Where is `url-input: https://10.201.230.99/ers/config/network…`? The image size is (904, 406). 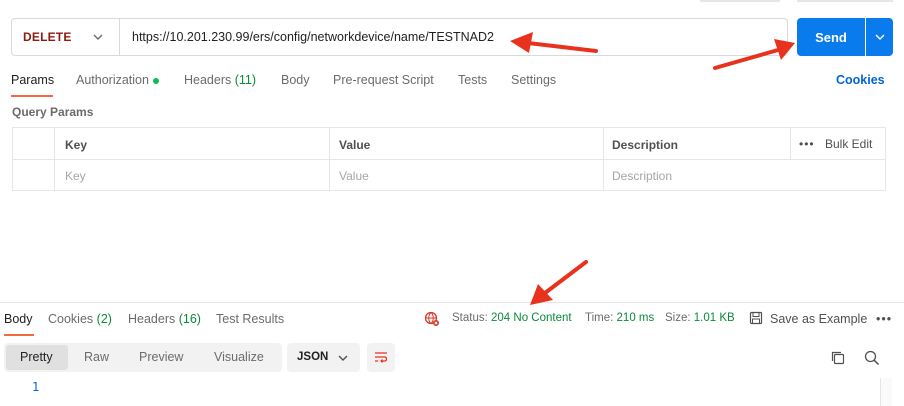 url-input: https://10.201.230.99/ers/config/network… is located at coordinates (313, 37).